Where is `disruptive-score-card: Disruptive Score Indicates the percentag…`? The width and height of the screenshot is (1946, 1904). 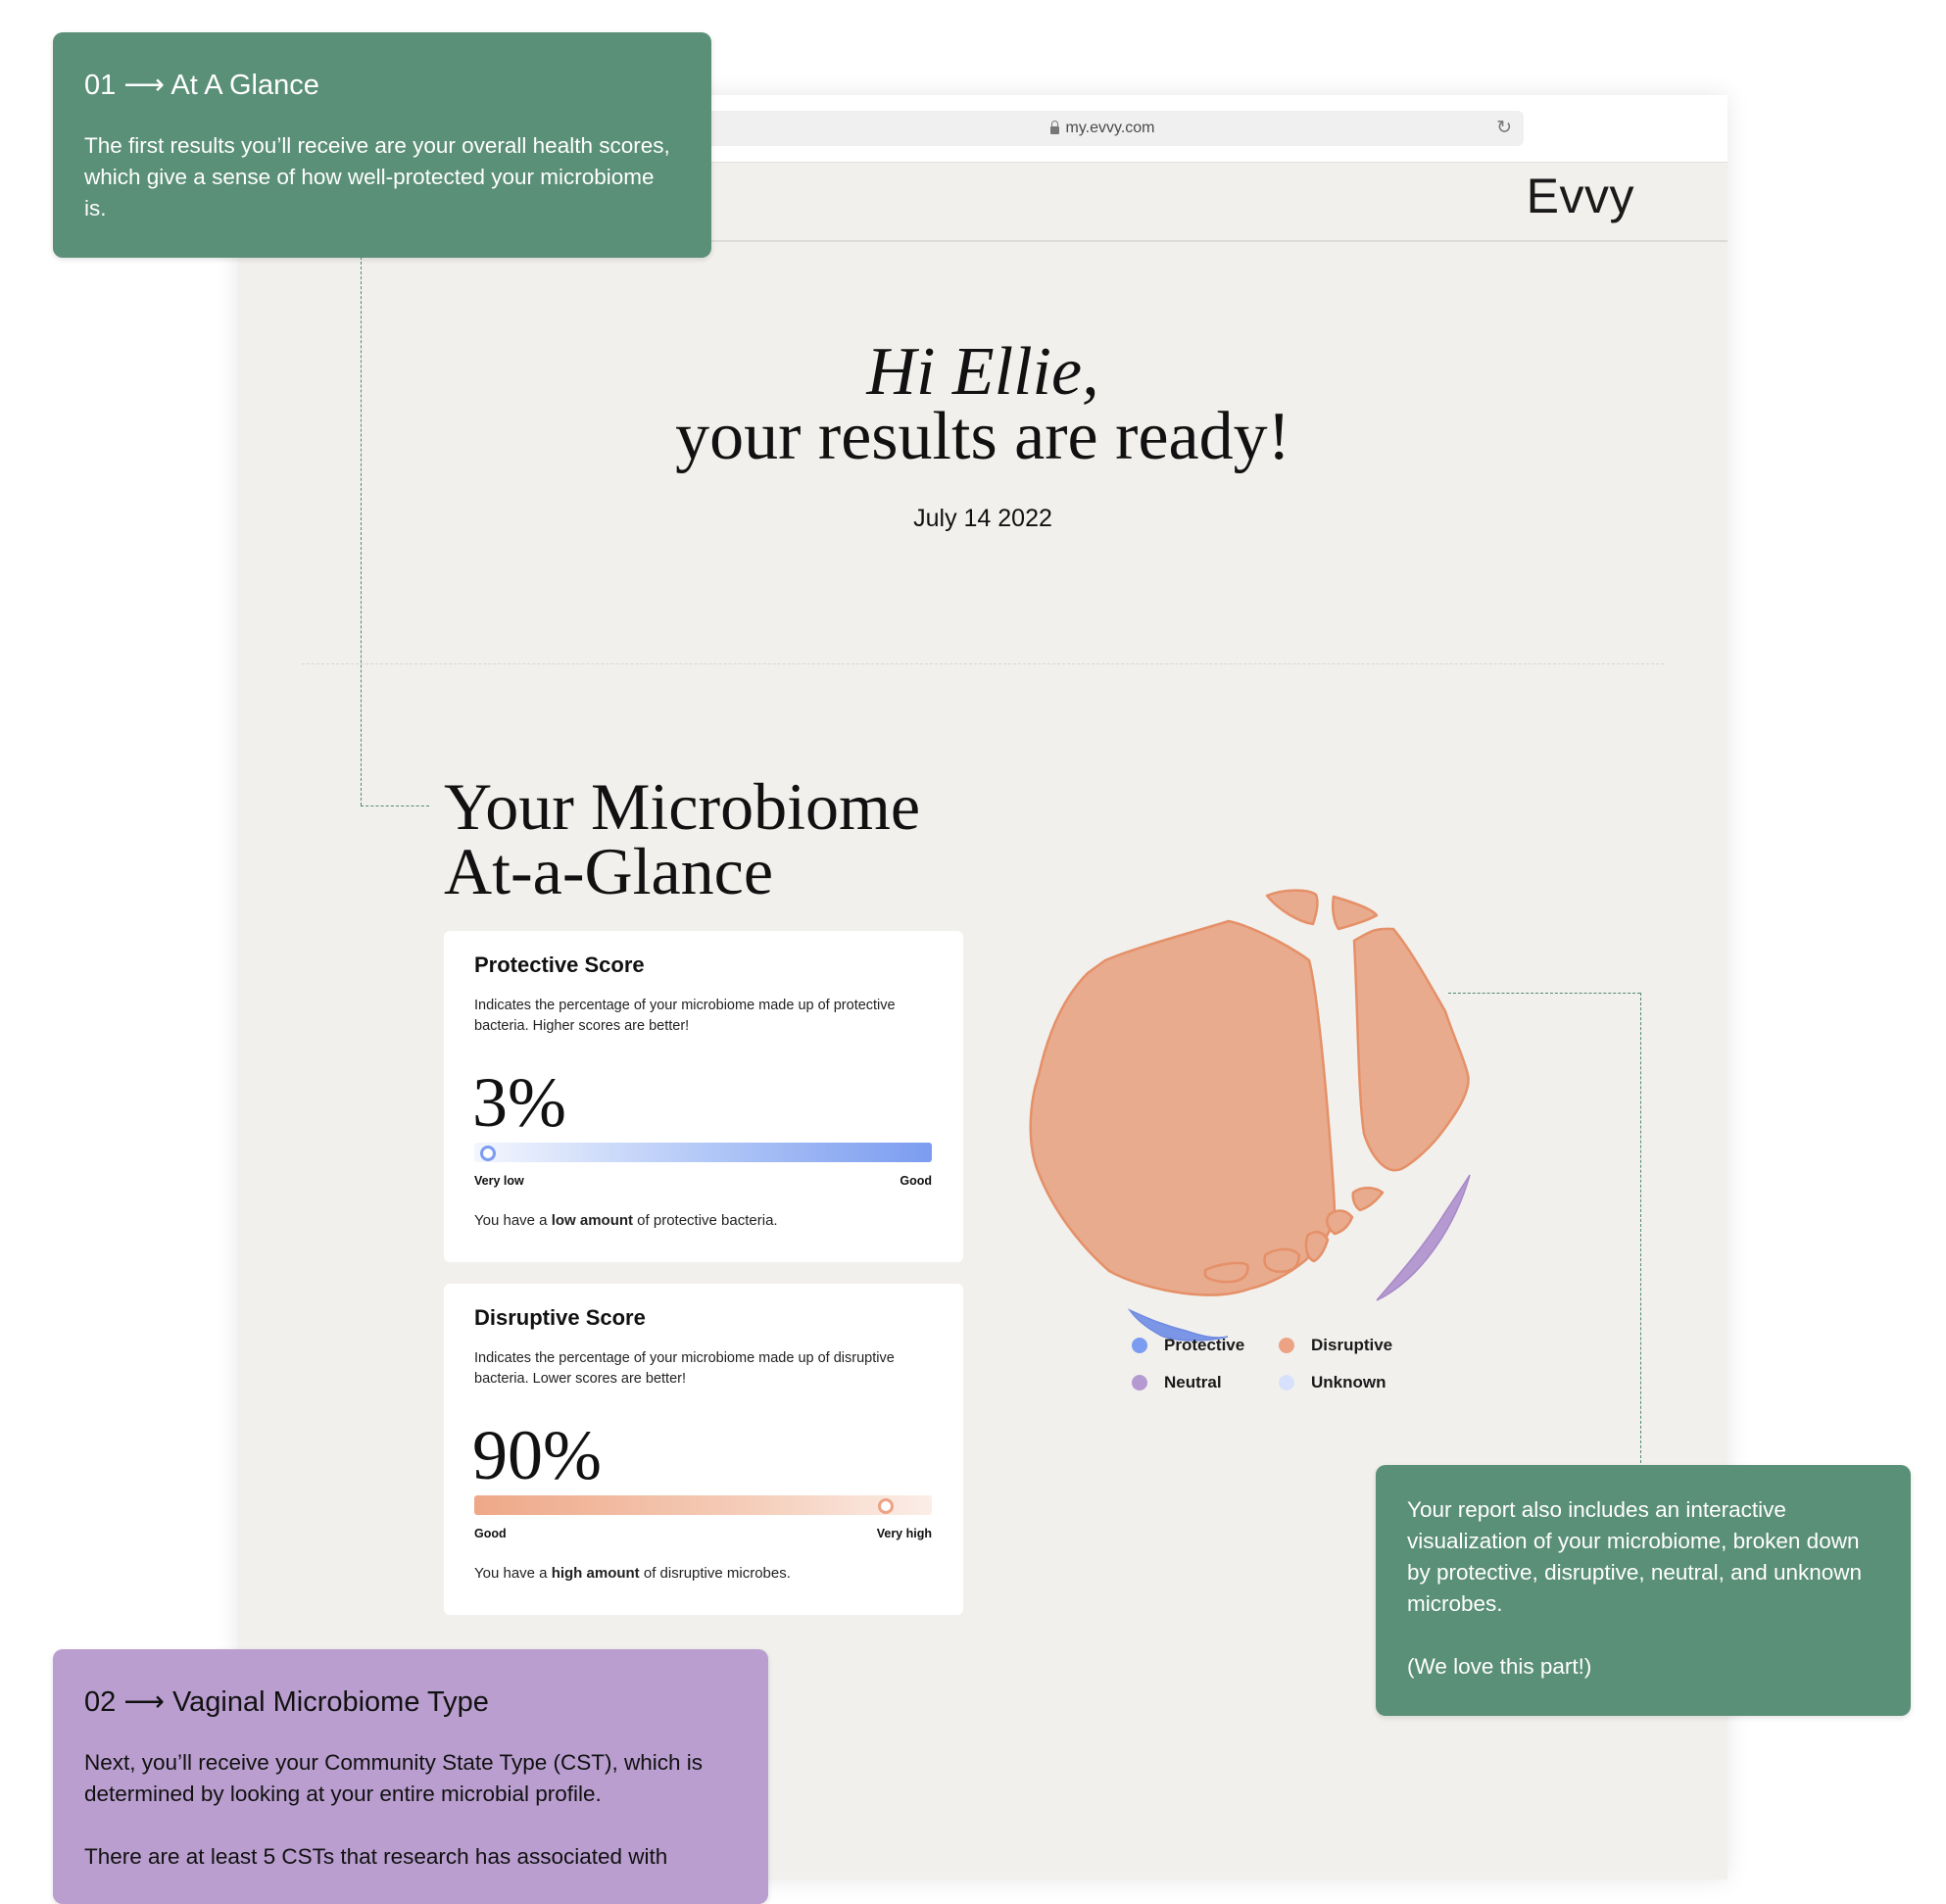 disruptive-score-card: Disruptive Score Indicates the percentag… is located at coordinates (703, 1449).